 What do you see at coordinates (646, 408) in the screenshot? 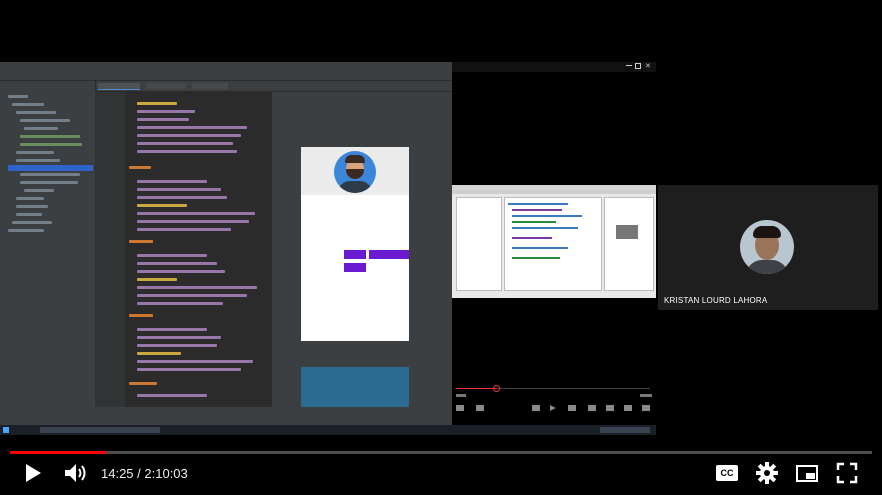
I see `viewer-more-icon` at bounding box center [646, 408].